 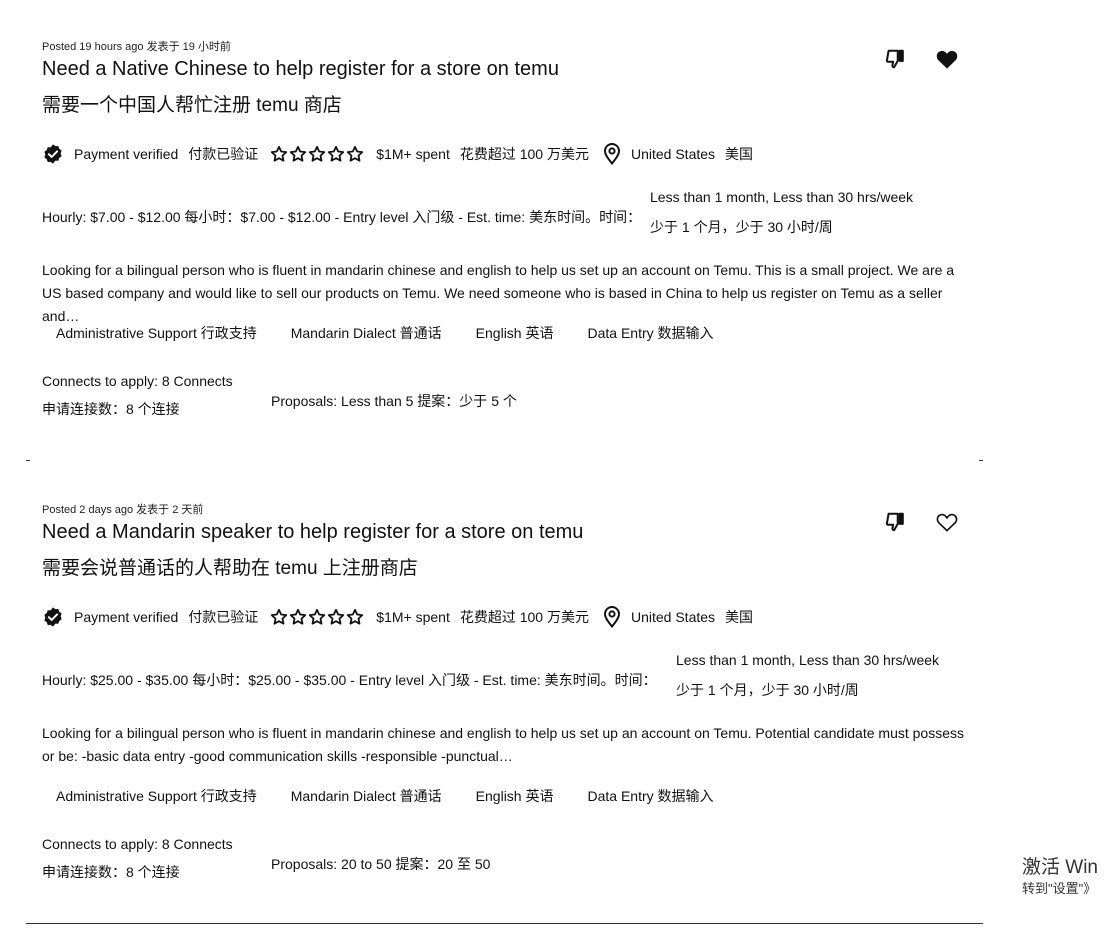 What do you see at coordinates (381, 864) in the screenshot?
I see `proposals-count: Proposals: 20 to 50 提案：20 至 50` at bounding box center [381, 864].